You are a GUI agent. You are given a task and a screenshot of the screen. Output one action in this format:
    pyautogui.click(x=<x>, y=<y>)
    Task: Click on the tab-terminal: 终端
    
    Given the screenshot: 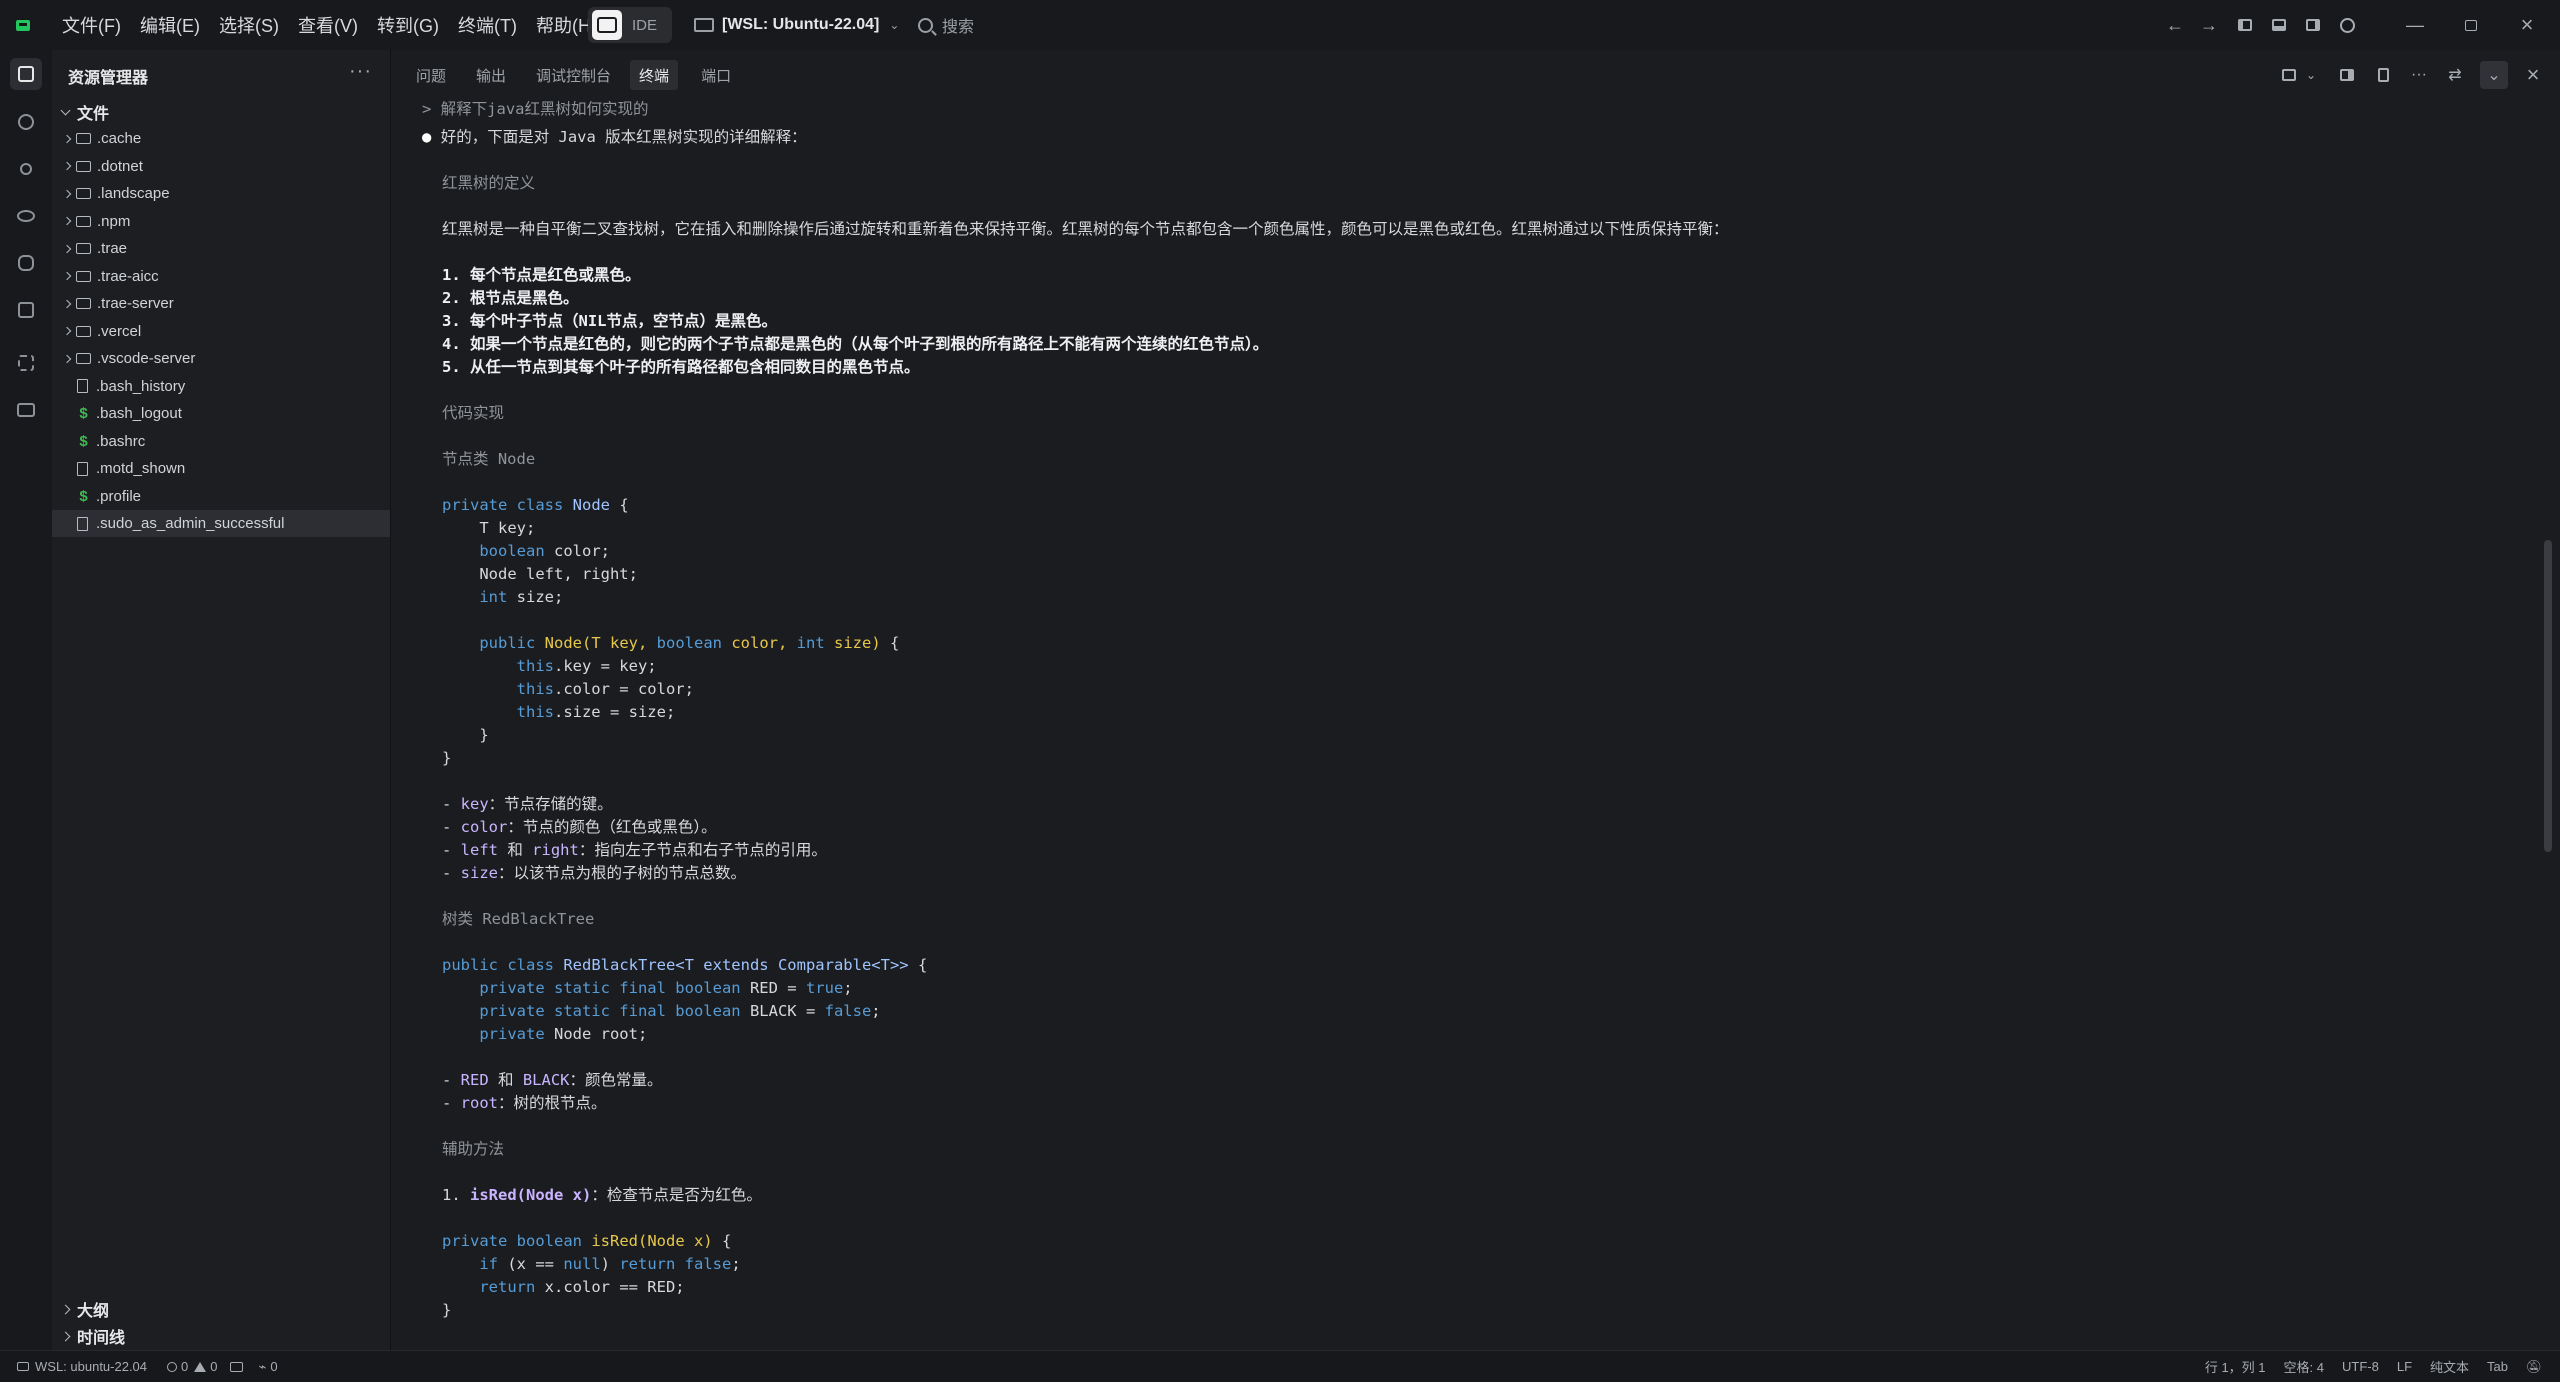 What is the action you would take?
    pyautogui.click(x=654, y=75)
    